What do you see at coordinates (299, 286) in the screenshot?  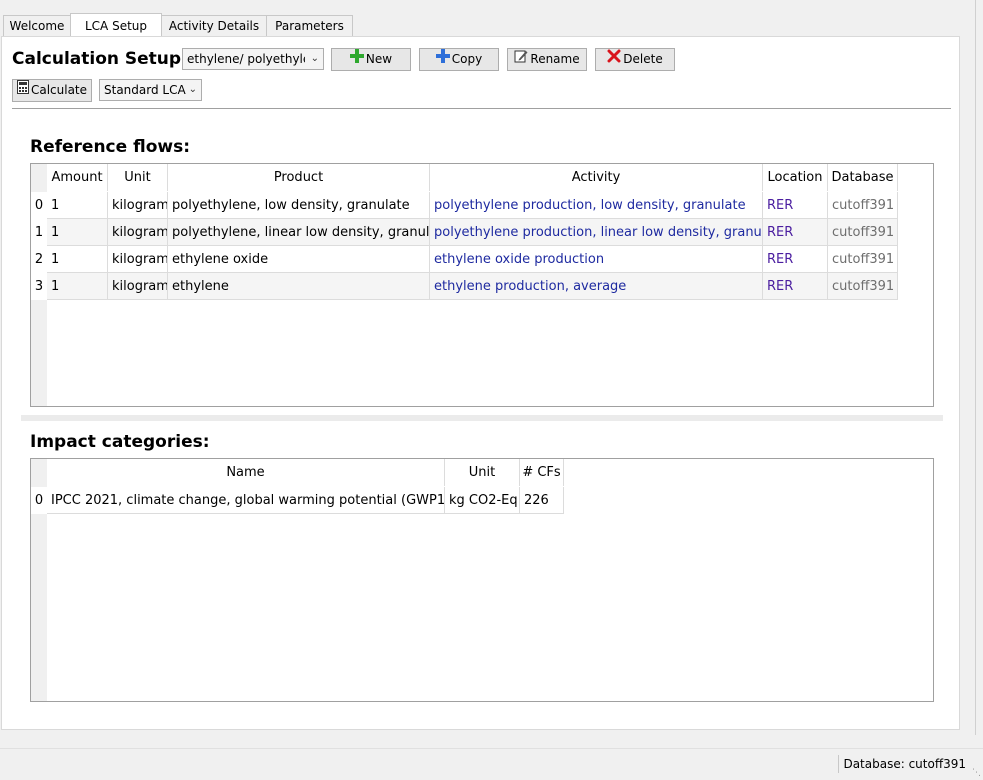 I see `cell-product: ethylene` at bounding box center [299, 286].